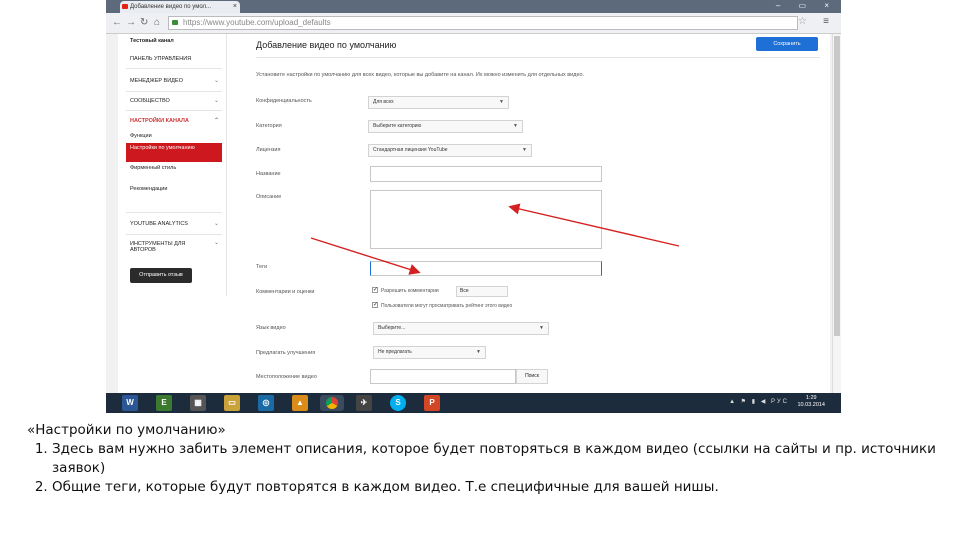 The image size is (960, 540). What do you see at coordinates (269, 197) in the screenshot?
I see `description-label: Описание` at bounding box center [269, 197].